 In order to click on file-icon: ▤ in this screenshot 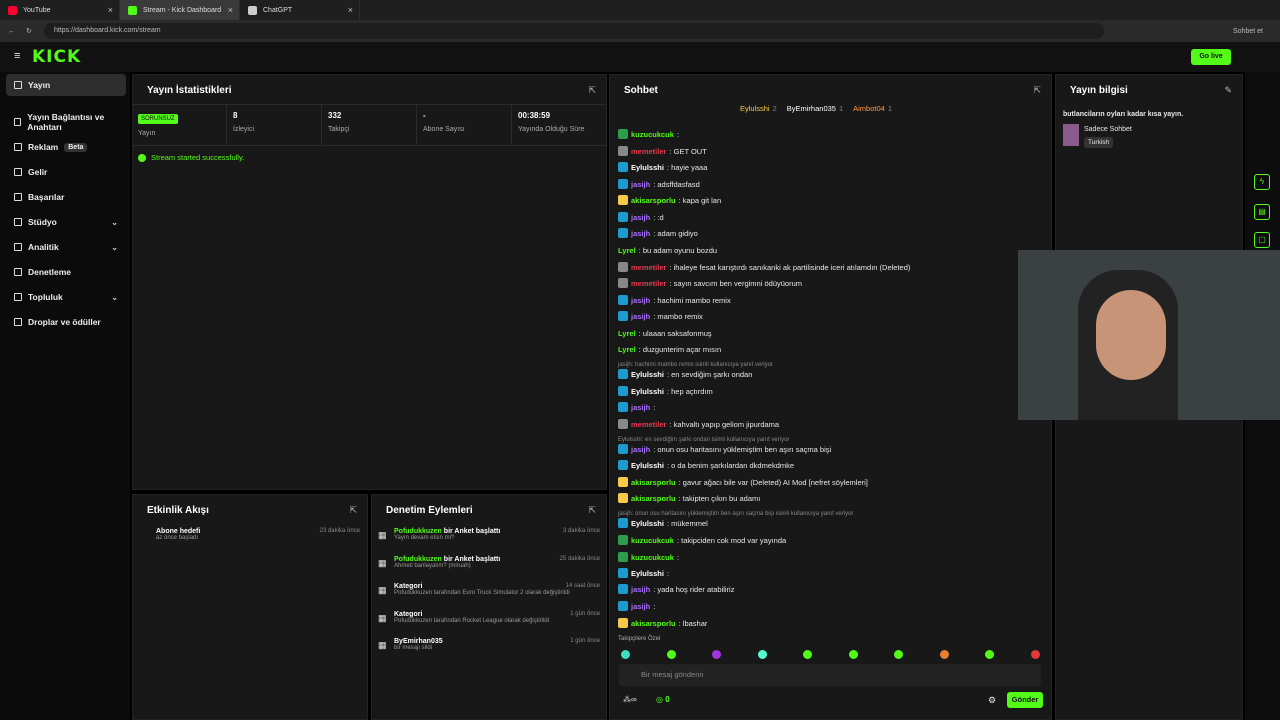, I will do `click(1262, 212)`.